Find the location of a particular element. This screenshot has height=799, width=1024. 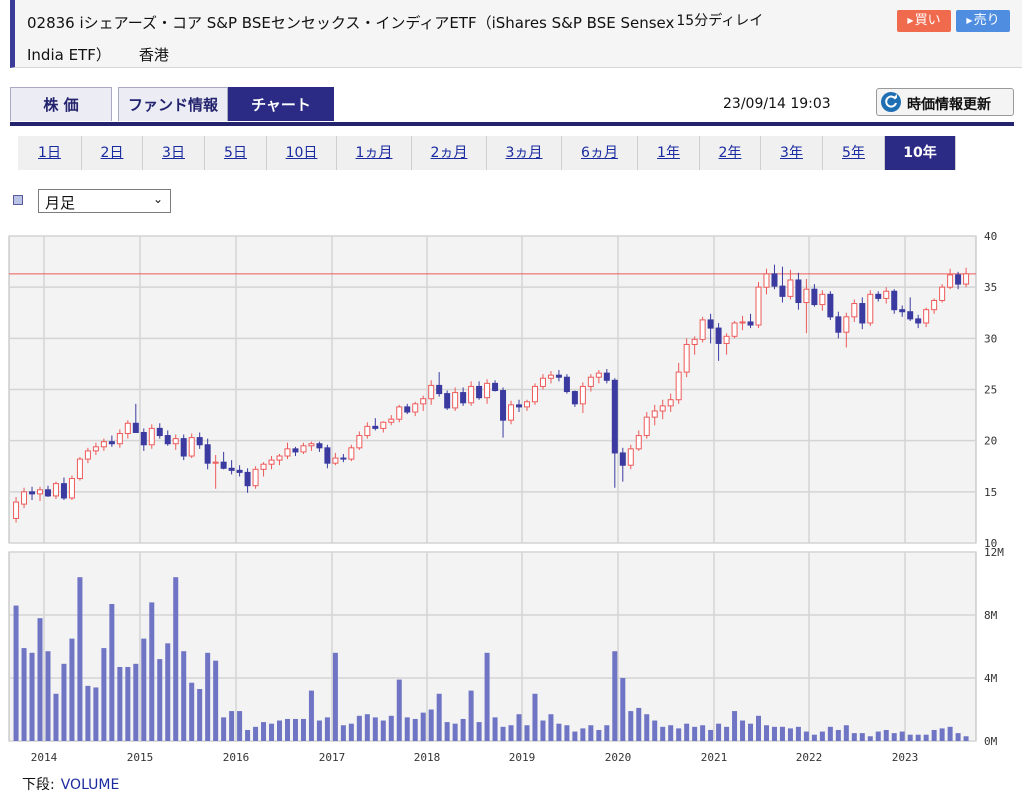

price-tick-label: 25 is located at coordinates (990, 390).